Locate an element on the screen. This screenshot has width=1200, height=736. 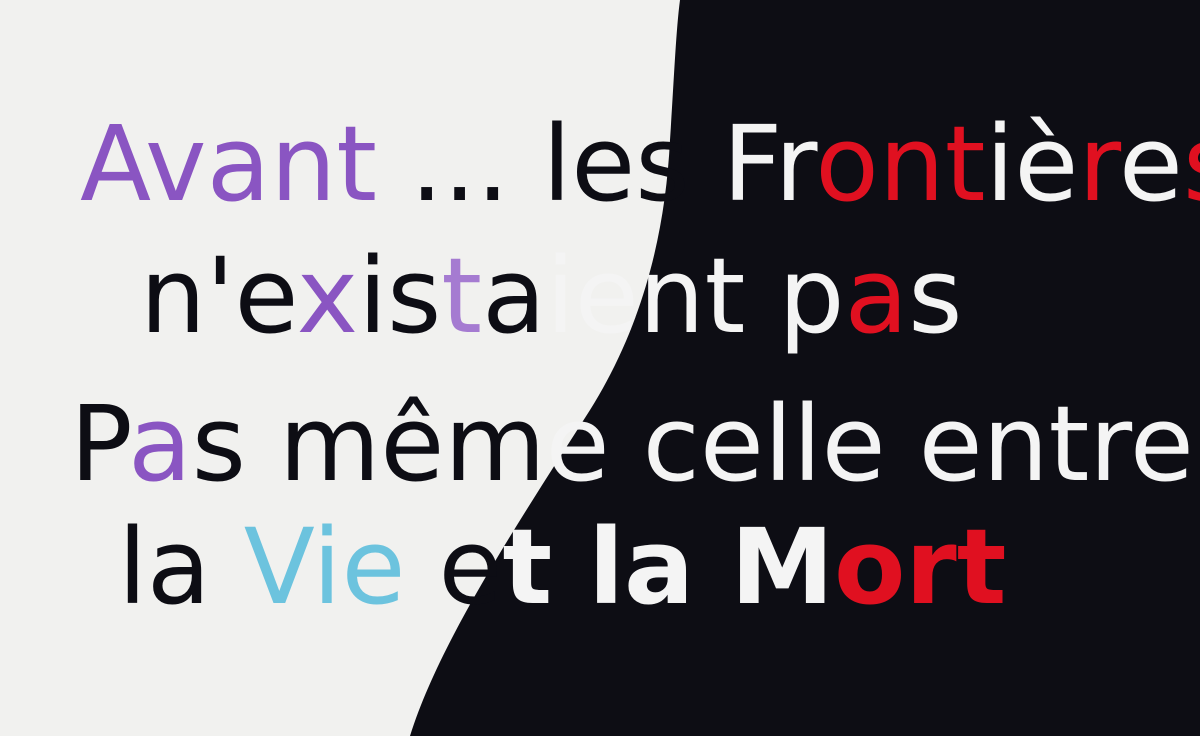
text-segment: or is located at coordinates (895, 567).